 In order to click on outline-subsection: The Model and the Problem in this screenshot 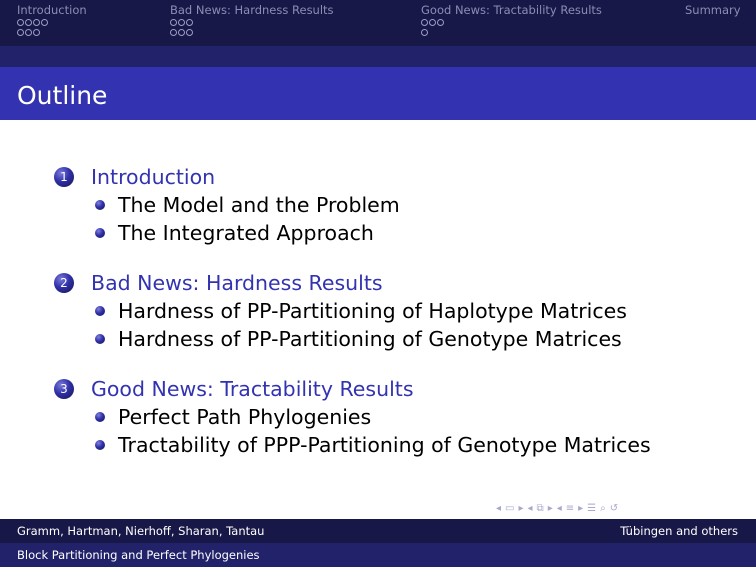, I will do `click(259, 205)`.